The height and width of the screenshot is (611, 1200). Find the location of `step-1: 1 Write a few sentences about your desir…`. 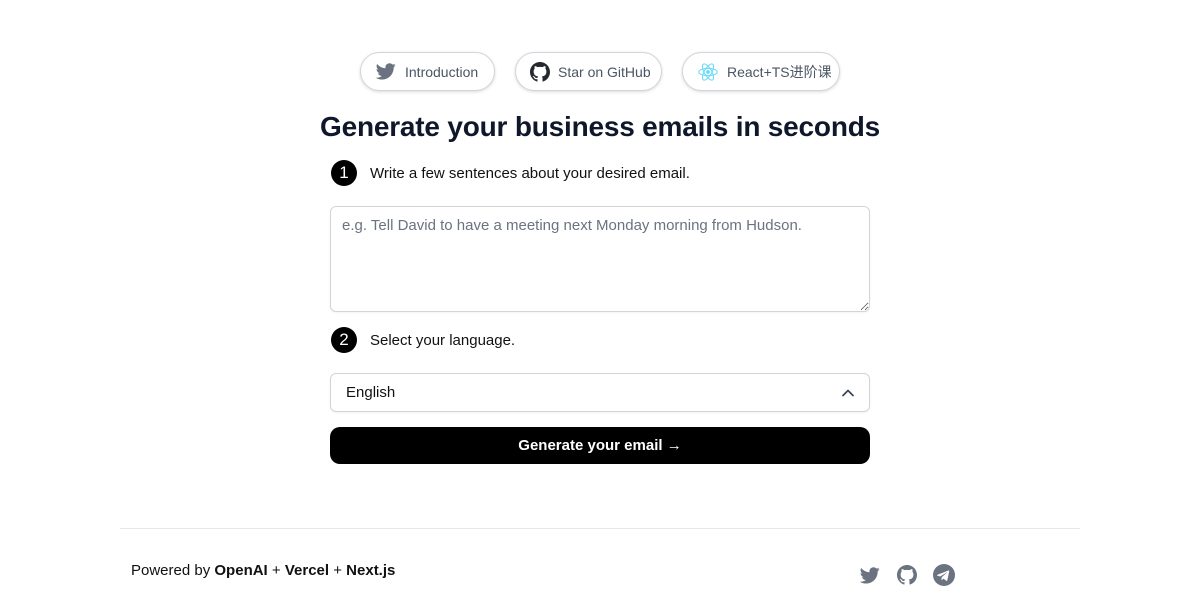

step-1: 1 Write a few sentences about your desir… is located at coordinates (510, 173).